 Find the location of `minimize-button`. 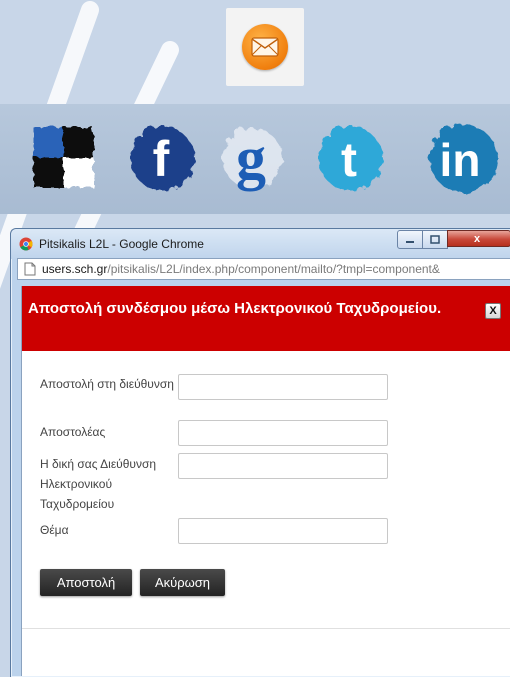

minimize-button is located at coordinates (410, 239).